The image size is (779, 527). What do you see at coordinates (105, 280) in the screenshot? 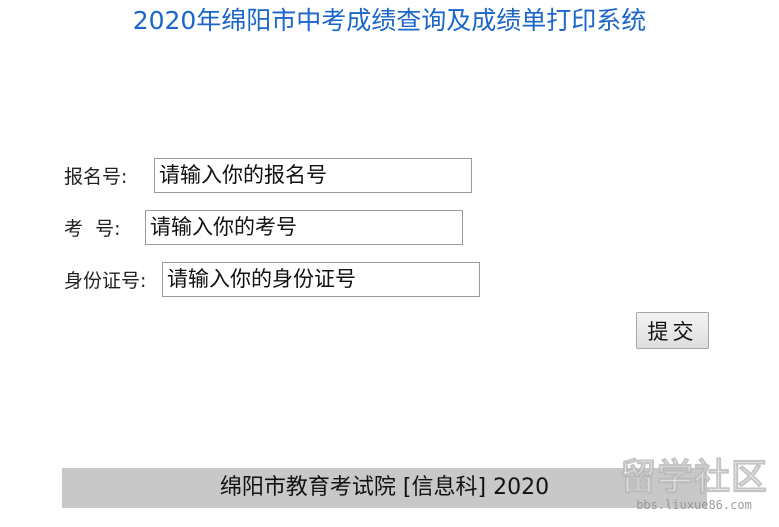
I see `id-number-label: 身份证号:` at bounding box center [105, 280].